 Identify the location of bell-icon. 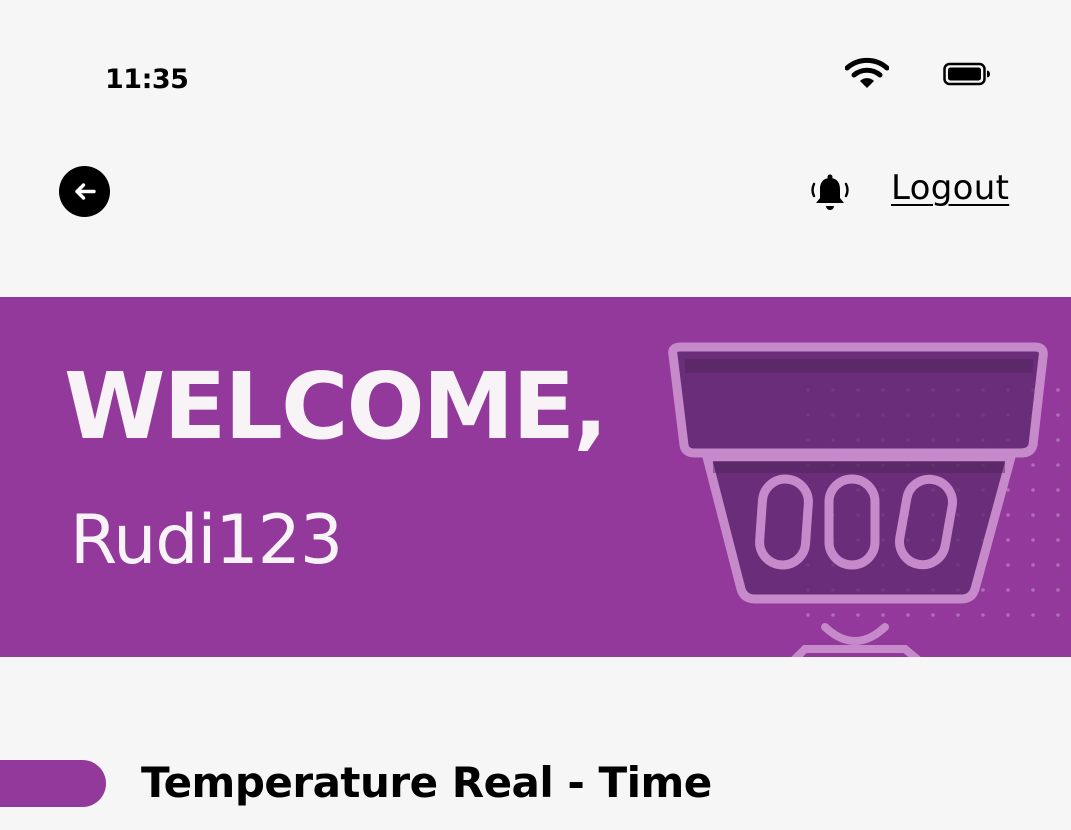
(830, 194).